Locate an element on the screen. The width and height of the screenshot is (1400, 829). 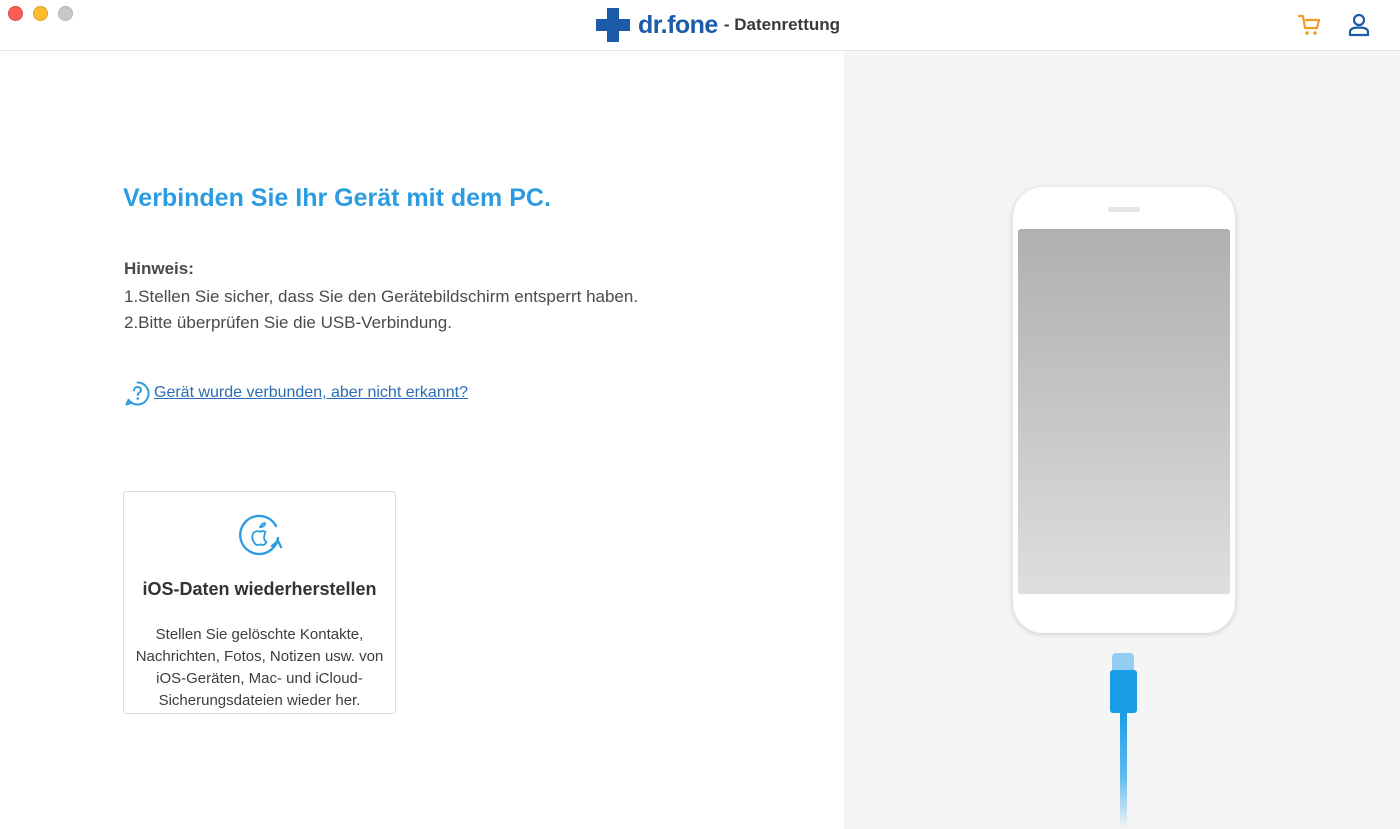
phone-screen is located at coordinates (1124, 411).